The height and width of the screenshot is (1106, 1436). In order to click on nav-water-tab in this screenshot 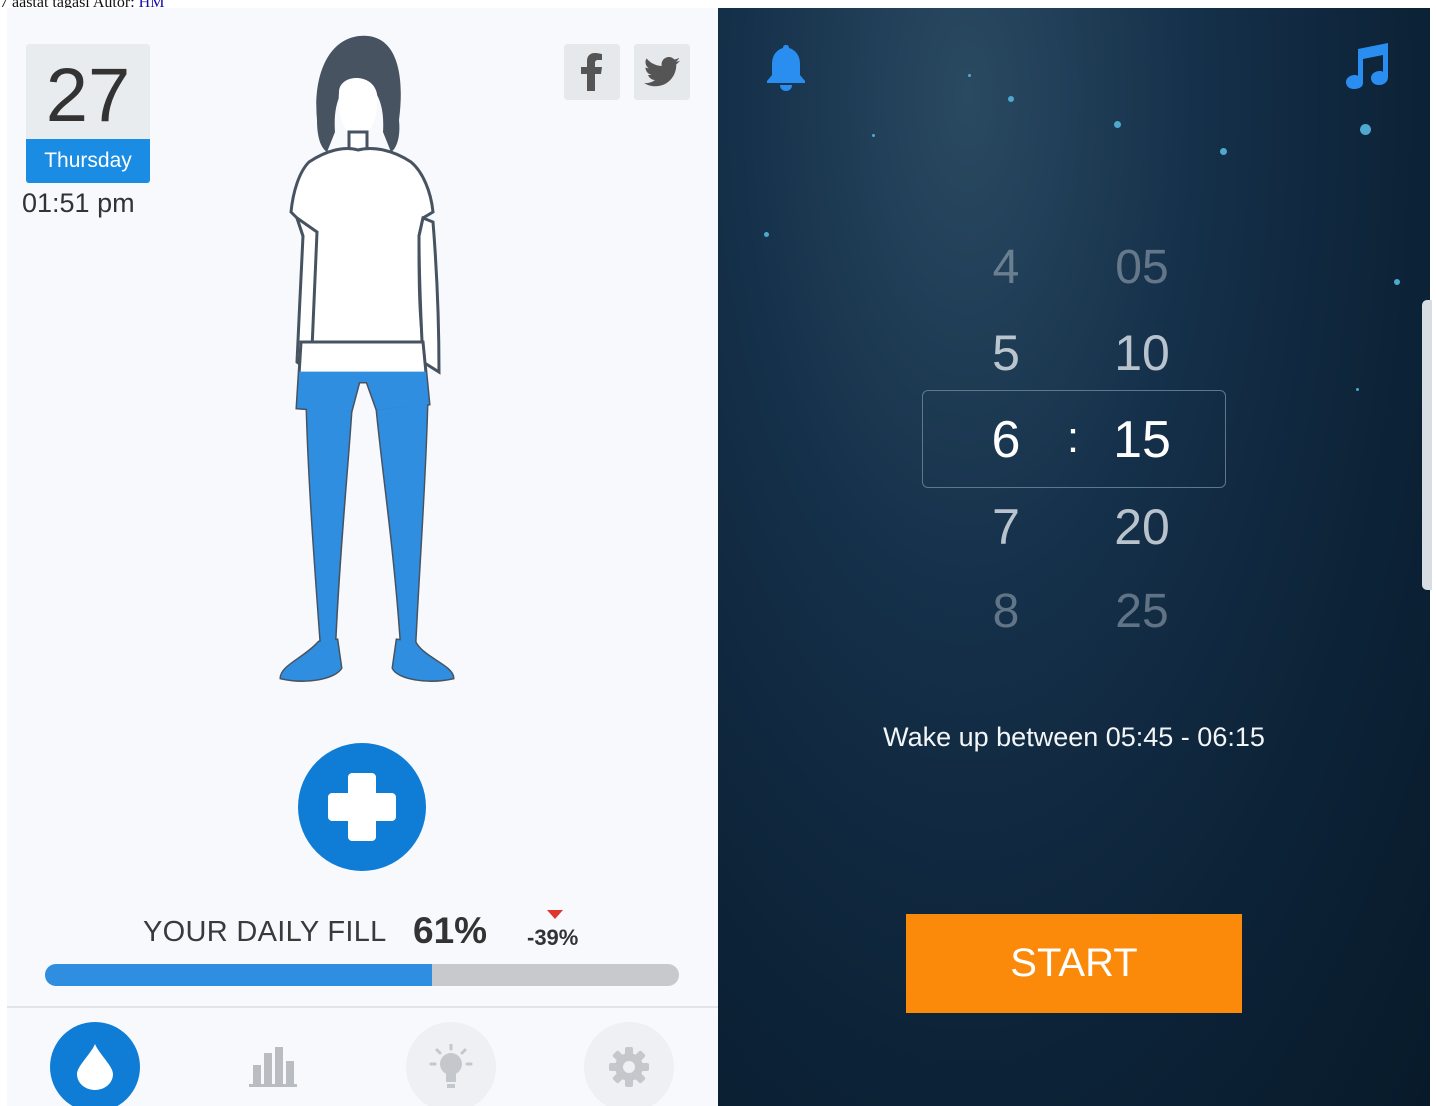, I will do `click(95, 1064)`.